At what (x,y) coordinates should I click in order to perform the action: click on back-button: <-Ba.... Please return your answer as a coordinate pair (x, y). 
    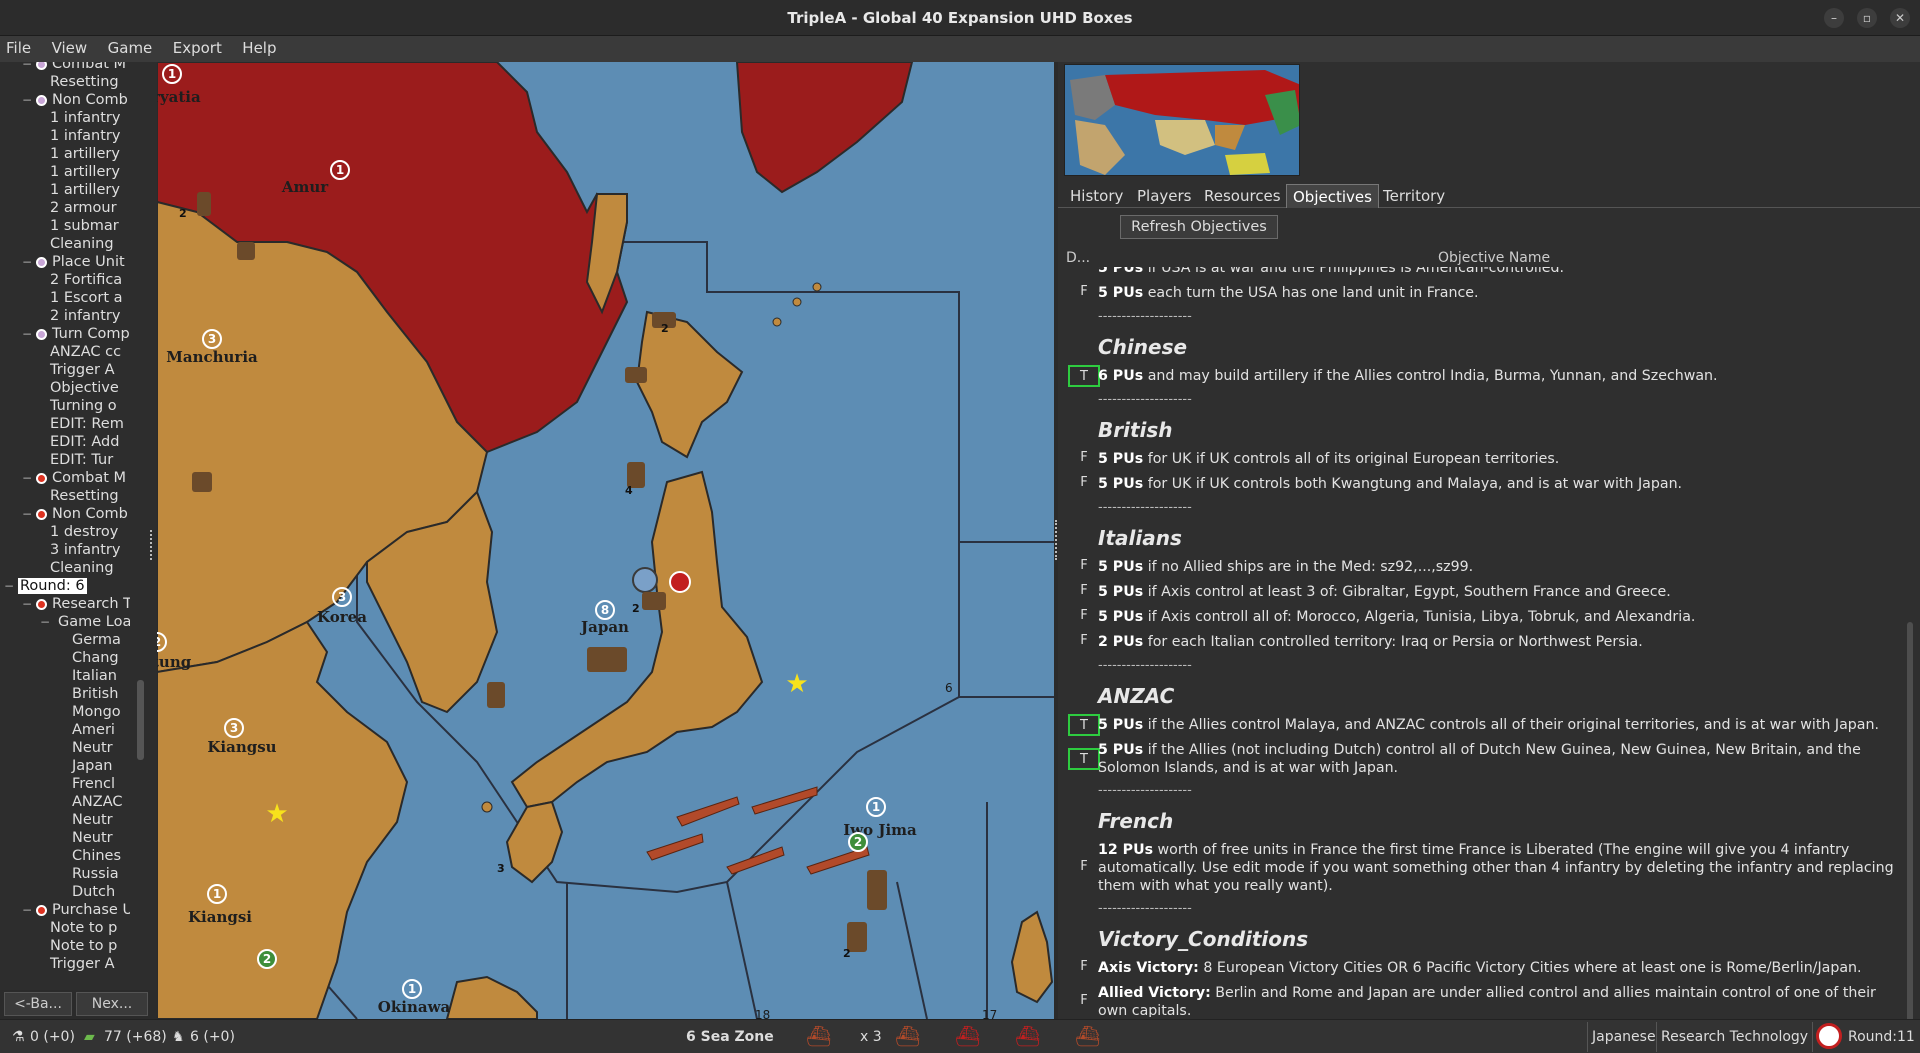
    Looking at the image, I should click on (38, 1004).